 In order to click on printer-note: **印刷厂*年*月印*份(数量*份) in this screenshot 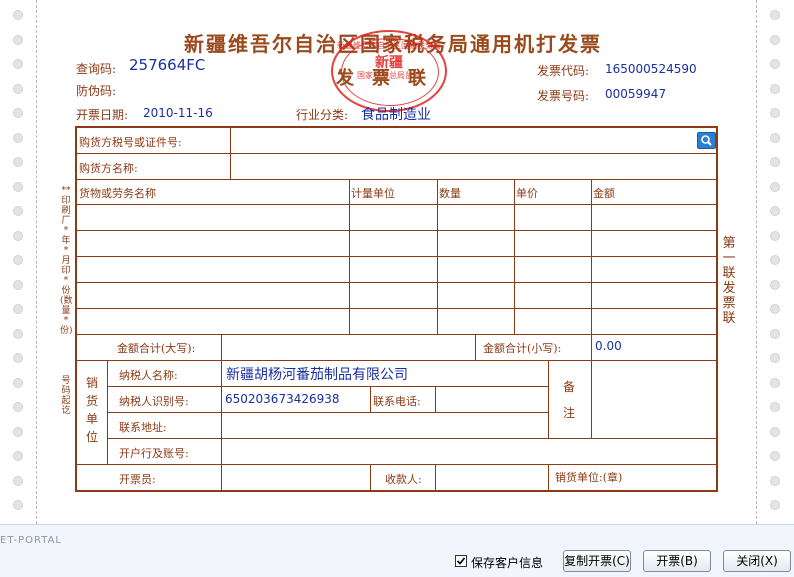, I will do `click(66, 261)`.